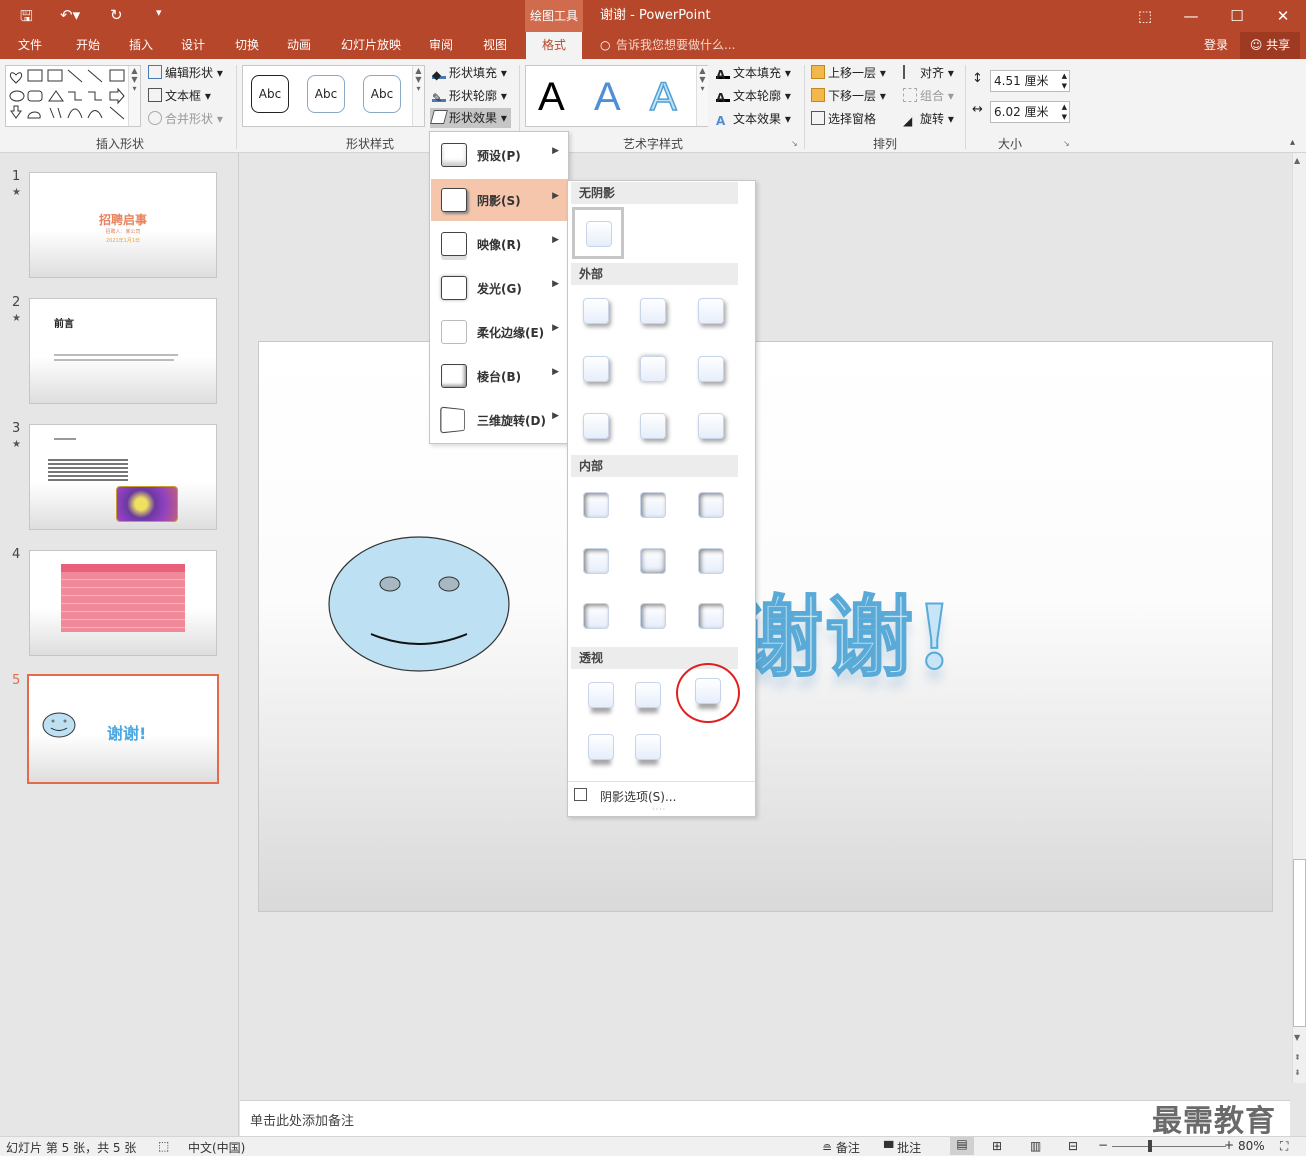 This screenshot has height=1156, width=1306. I want to click on shape-styles-scroll: ▲ ▼ ▾, so click(418, 96).